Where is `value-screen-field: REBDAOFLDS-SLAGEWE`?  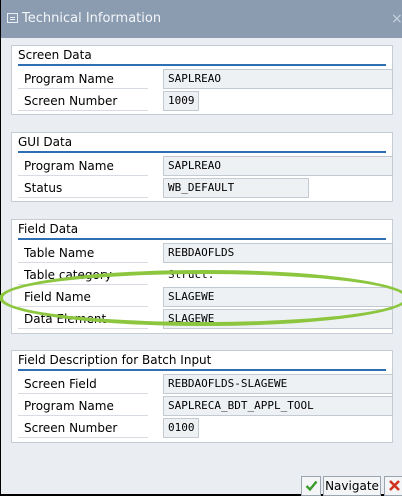
value-screen-field: REBDAOFLDS-SLAGEWE is located at coordinates (278, 384).